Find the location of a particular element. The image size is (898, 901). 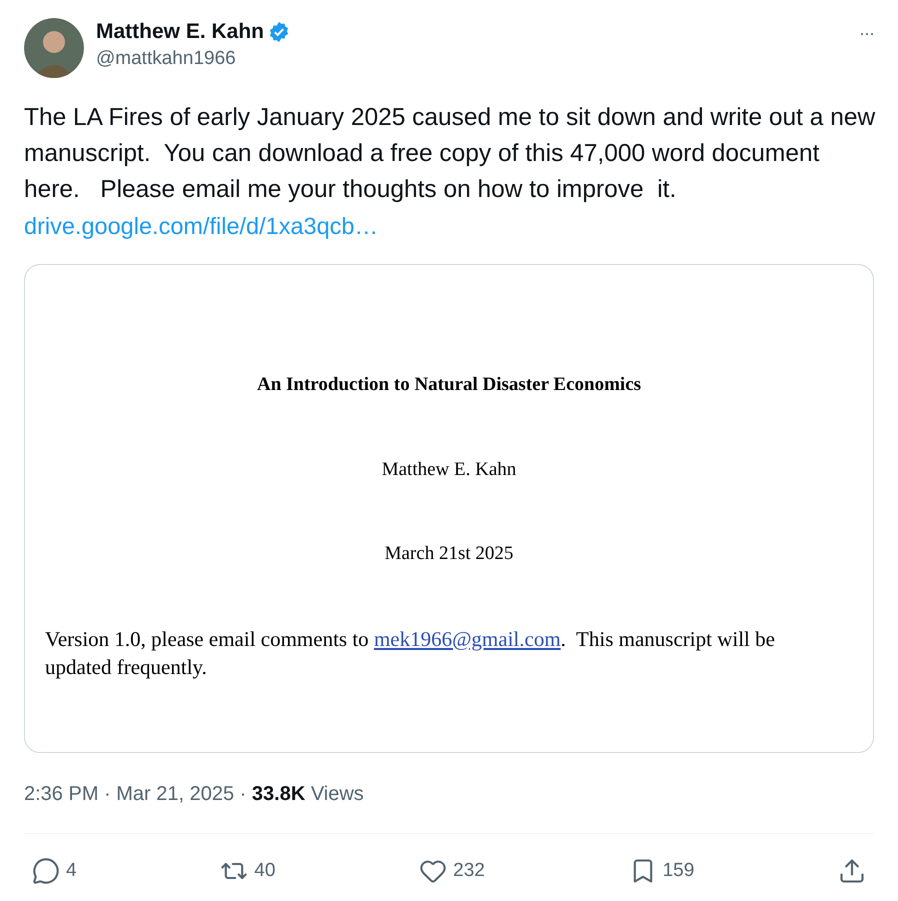

more-button: ··· is located at coordinates (866, 33).